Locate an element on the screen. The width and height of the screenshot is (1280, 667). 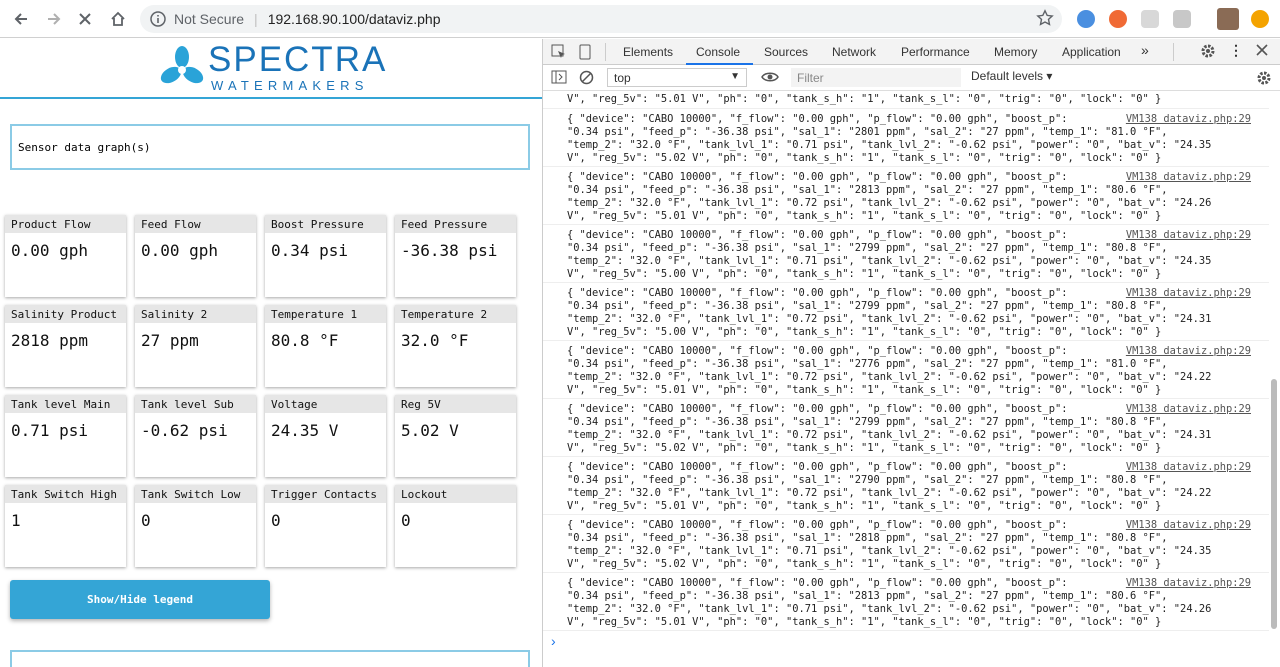
sensor-card-label: Tank level Sub is located at coordinates (195, 404).